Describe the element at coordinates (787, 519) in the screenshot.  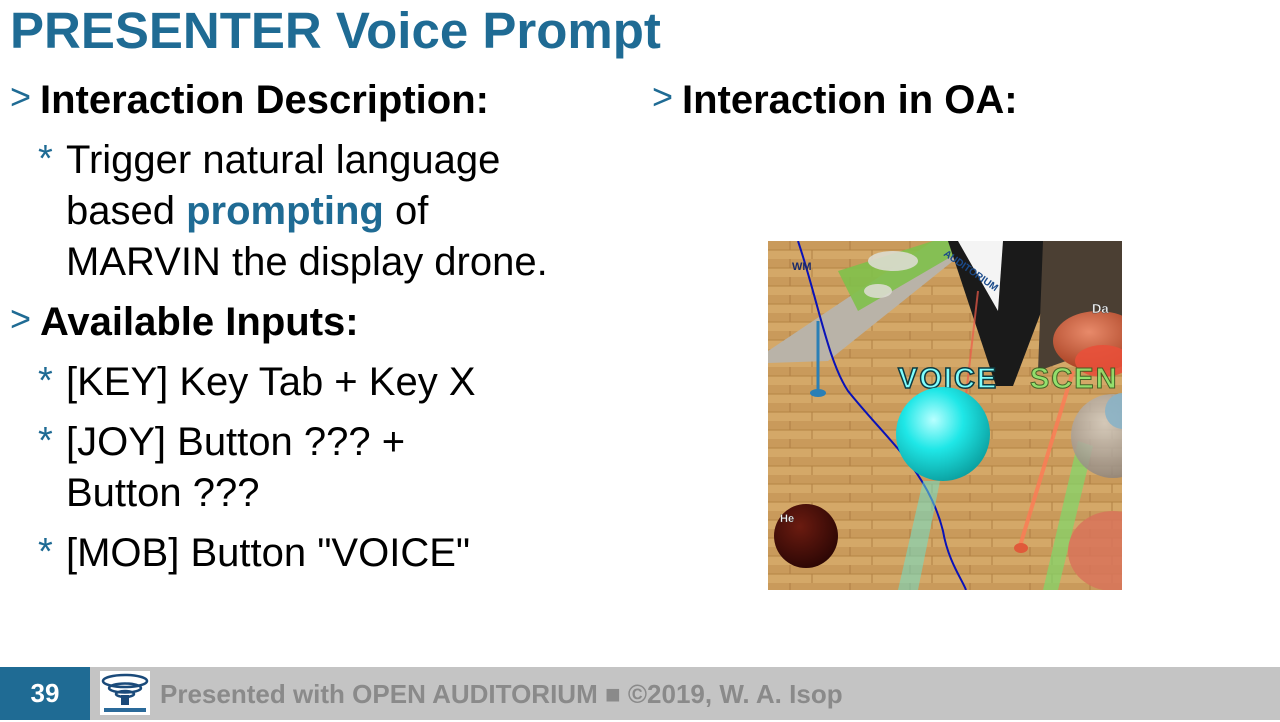
I see `name-tag-he: He` at that location.